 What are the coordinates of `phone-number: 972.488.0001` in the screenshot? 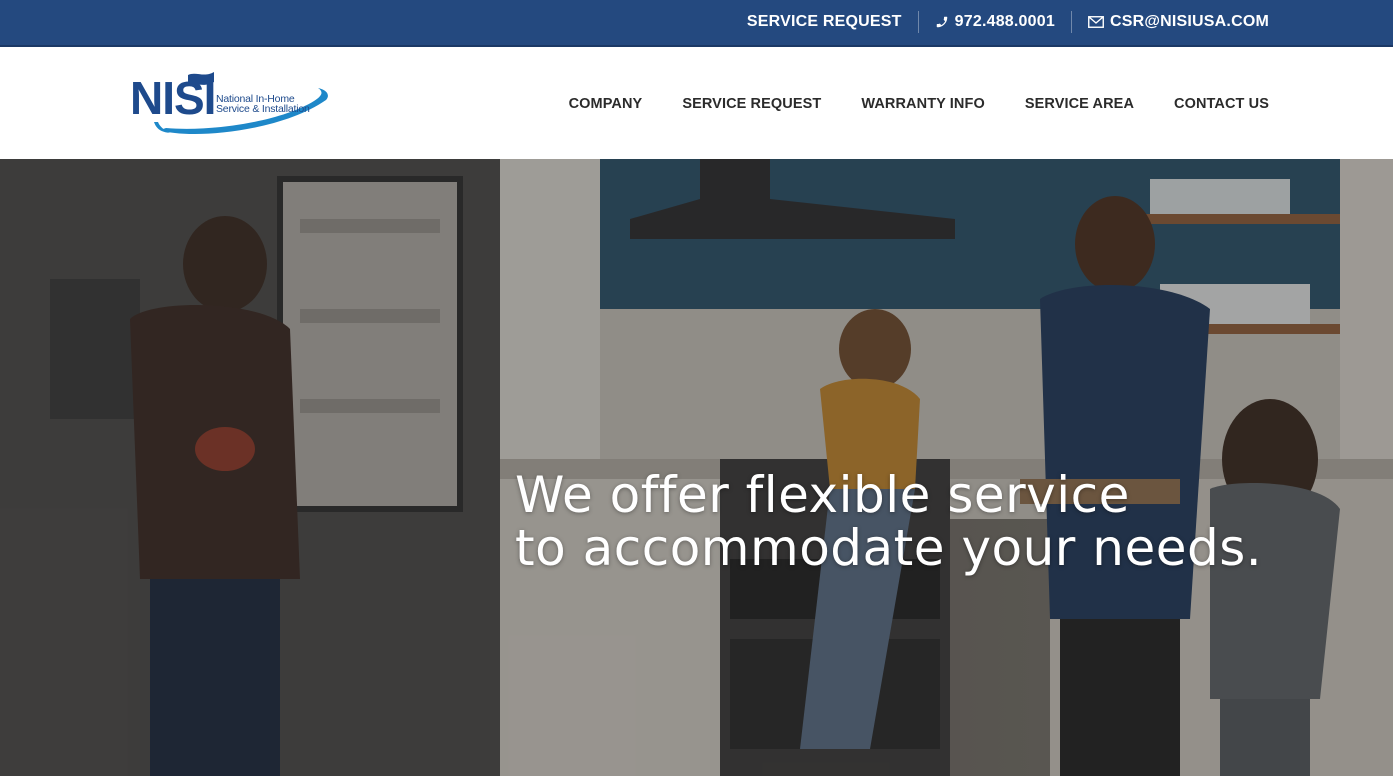 It's located at (1004, 21).